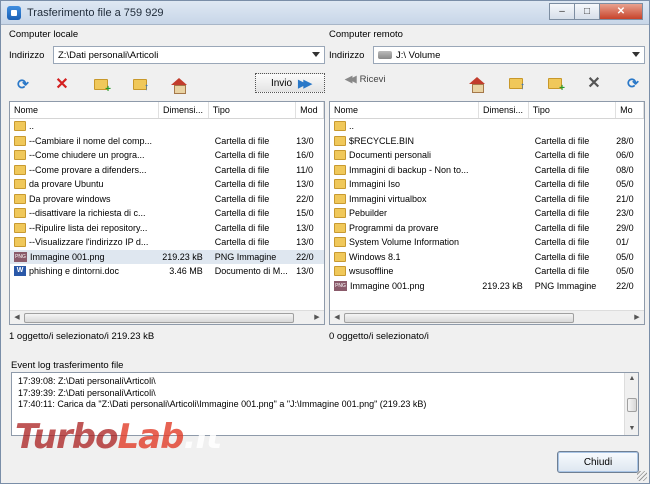 The height and width of the screenshot is (484, 650). What do you see at coordinates (305, 169) in the screenshot?
I see `file-modified: 11/0` at bounding box center [305, 169].